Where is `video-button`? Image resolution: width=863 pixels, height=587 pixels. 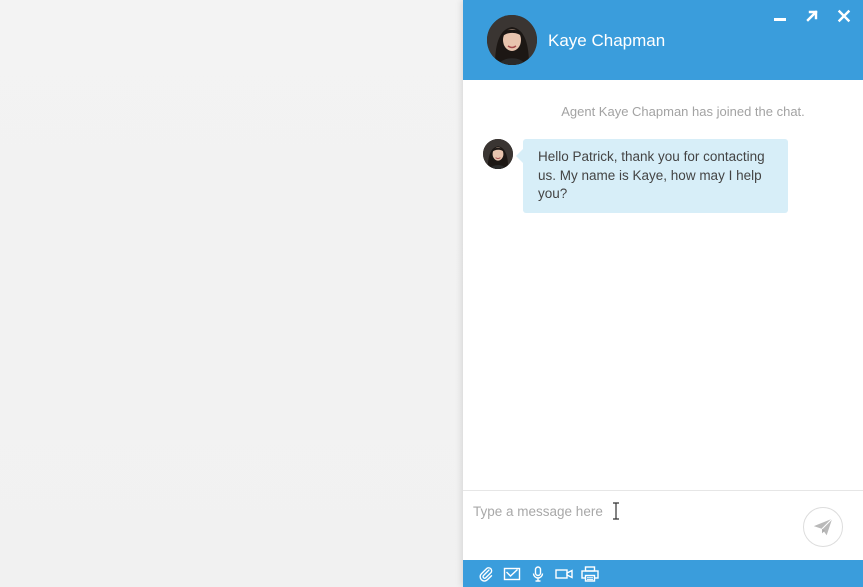
video-button is located at coordinates (564, 574).